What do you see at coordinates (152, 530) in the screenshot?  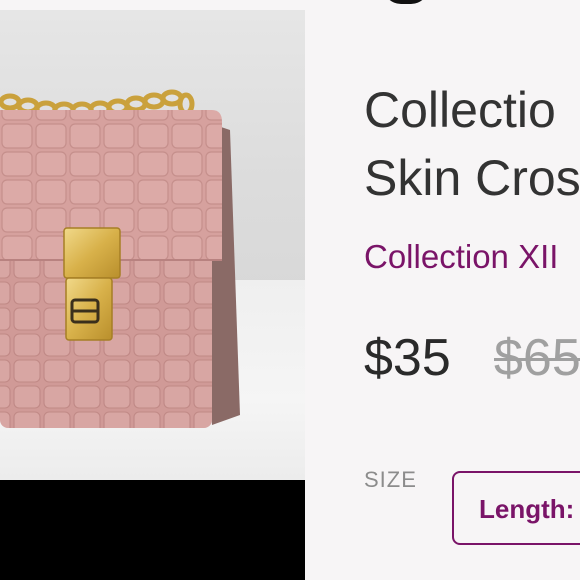 I see `photo-bottom-band` at bounding box center [152, 530].